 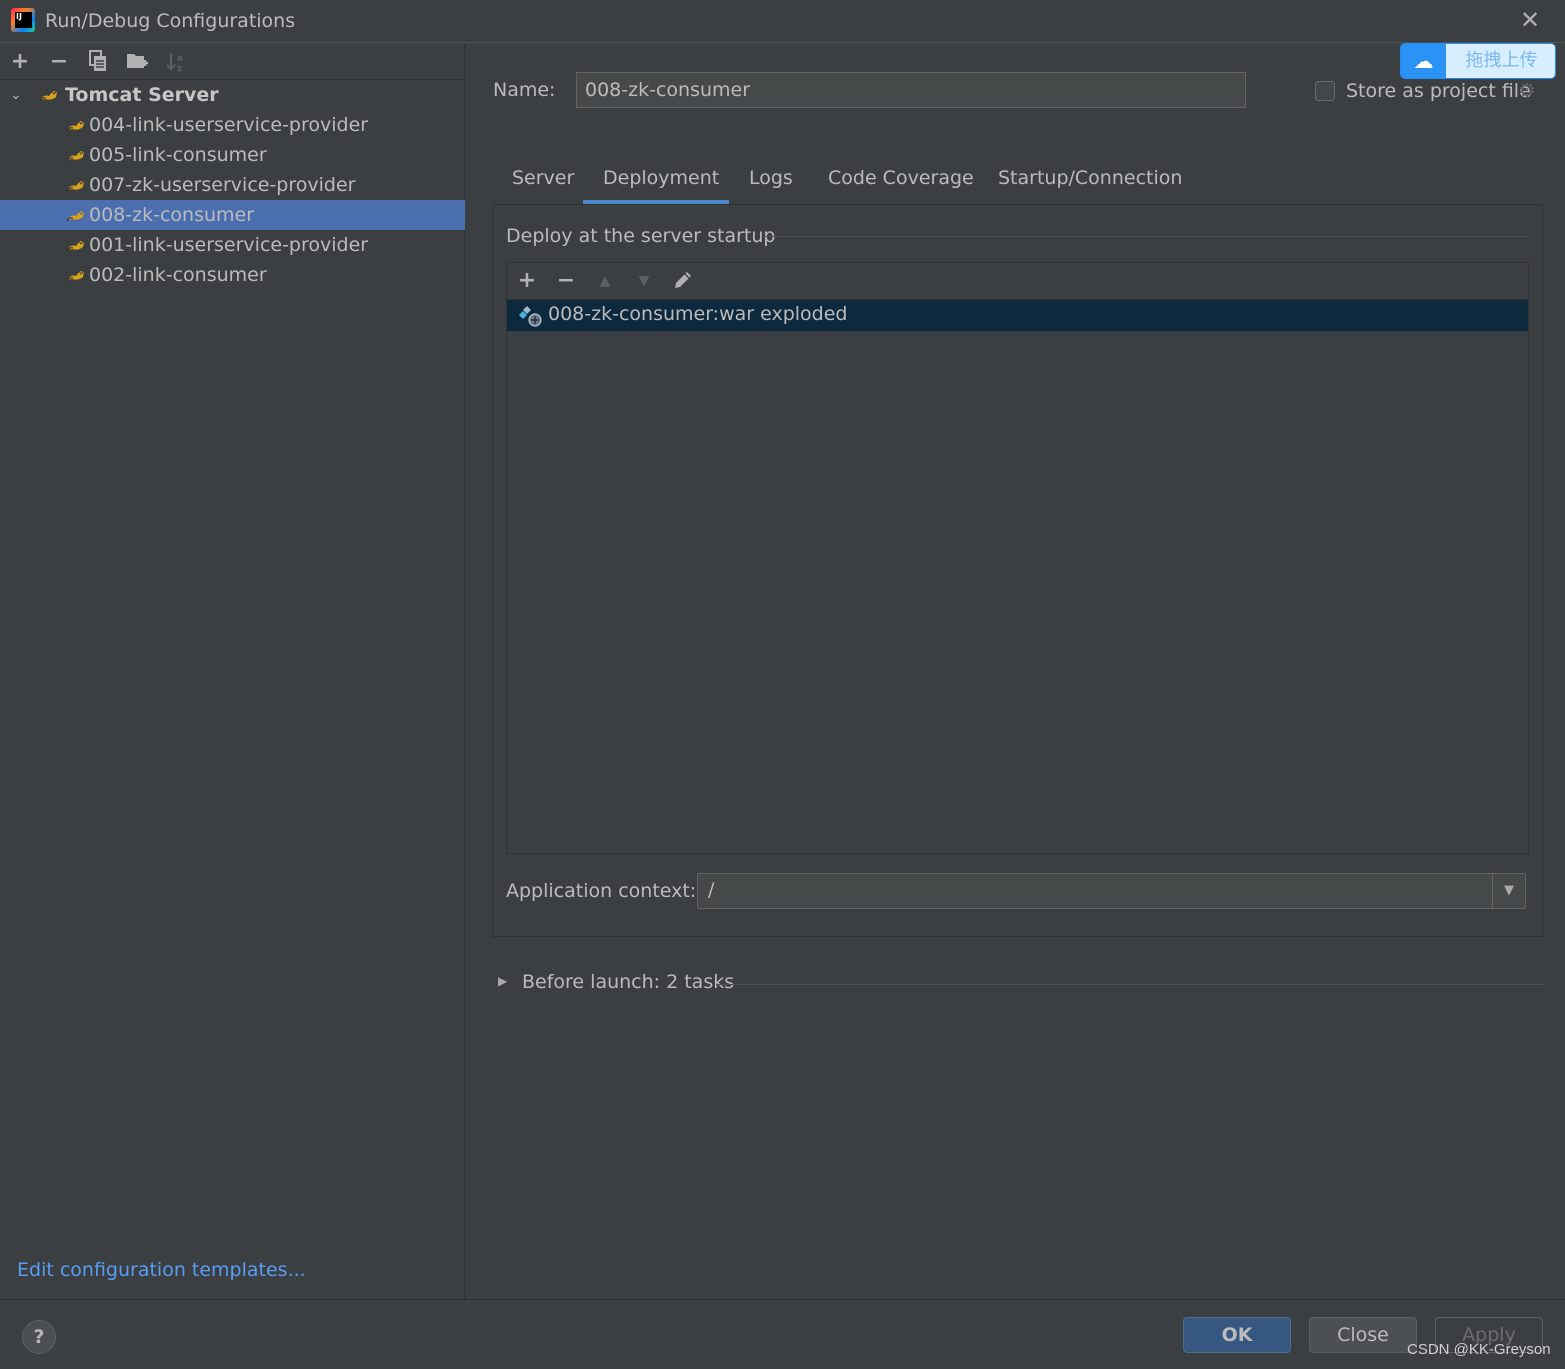 I want to click on tab-deployment: Deployment, so click(x=656, y=183).